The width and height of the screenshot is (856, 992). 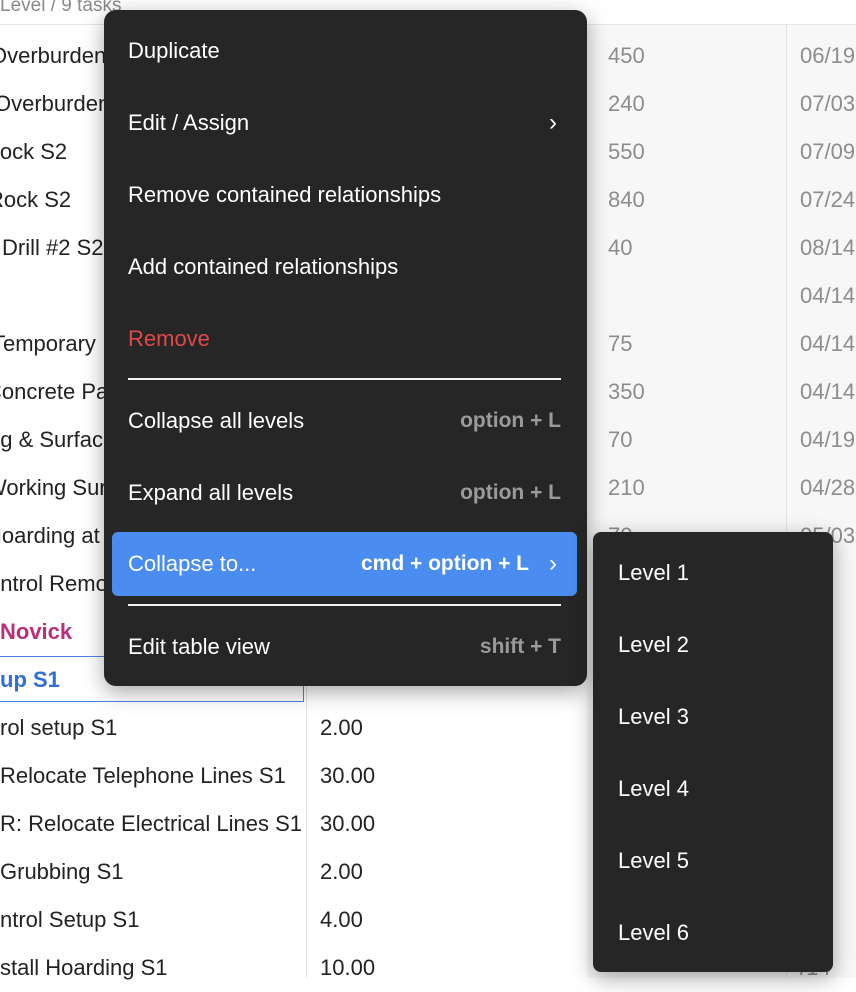 I want to click on task-name-cell: rol setup S1, so click(x=152, y=728).